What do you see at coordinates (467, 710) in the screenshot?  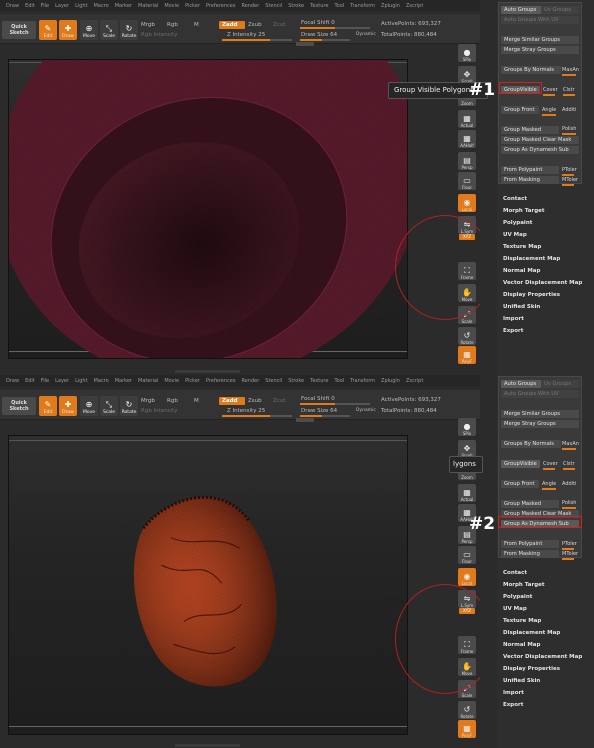 I see `rotate-view-button: ↺ Rotate` at bounding box center [467, 710].